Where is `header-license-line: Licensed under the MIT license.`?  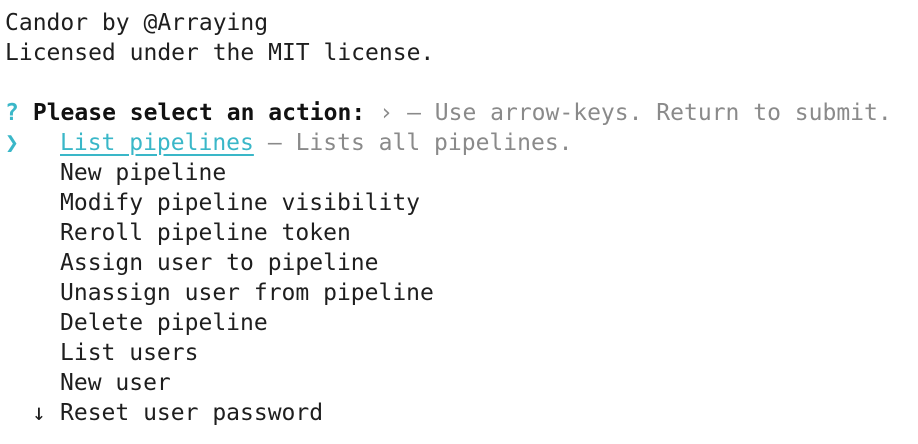 header-license-line: Licensed under the MIT license. is located at coordinates (219, 53).